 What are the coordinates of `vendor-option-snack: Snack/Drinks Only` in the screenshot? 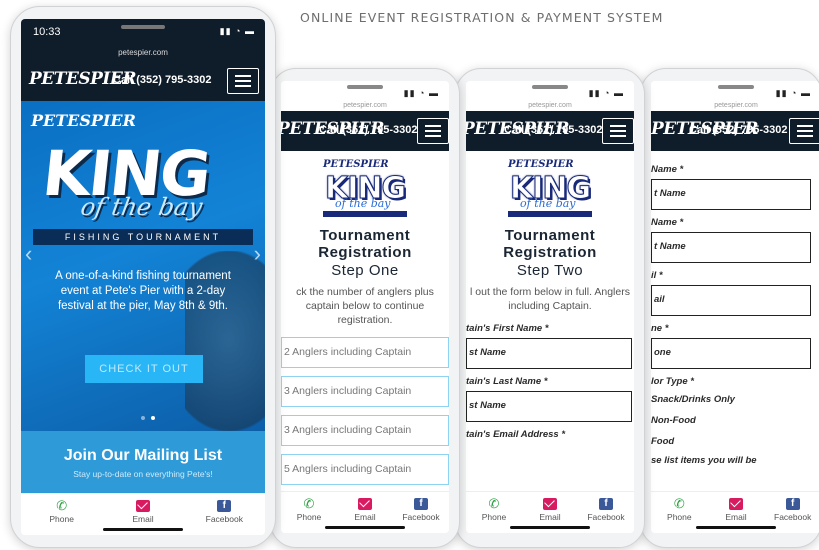 It's located at (735, 399).